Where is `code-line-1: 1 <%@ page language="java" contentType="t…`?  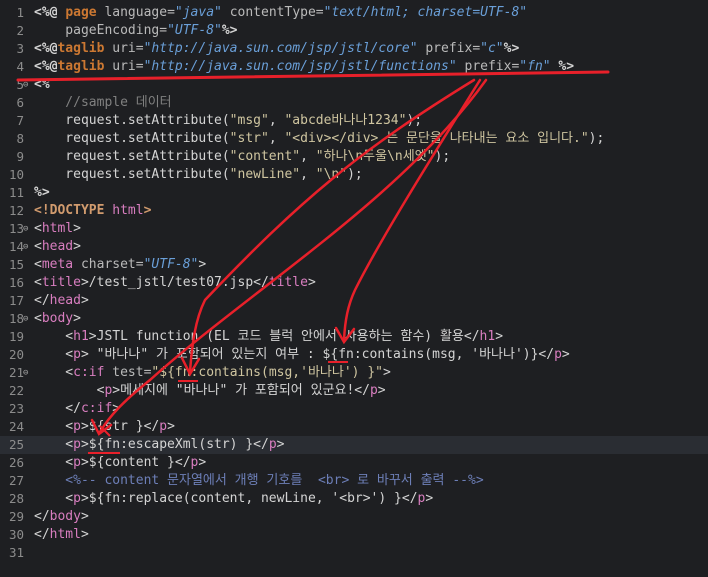
code-line-1: 1 <%@ page language="java" contentType="t… is located at coordinates (354, 13).